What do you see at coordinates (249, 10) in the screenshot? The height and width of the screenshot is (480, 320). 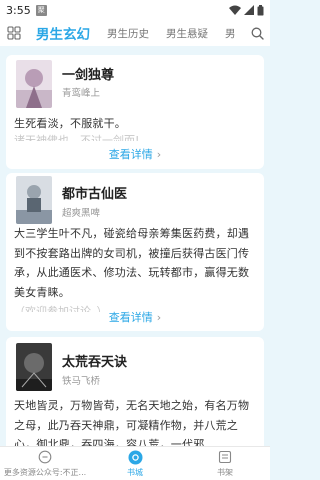 I see `signal-icon` at bounding box center [249, 10].